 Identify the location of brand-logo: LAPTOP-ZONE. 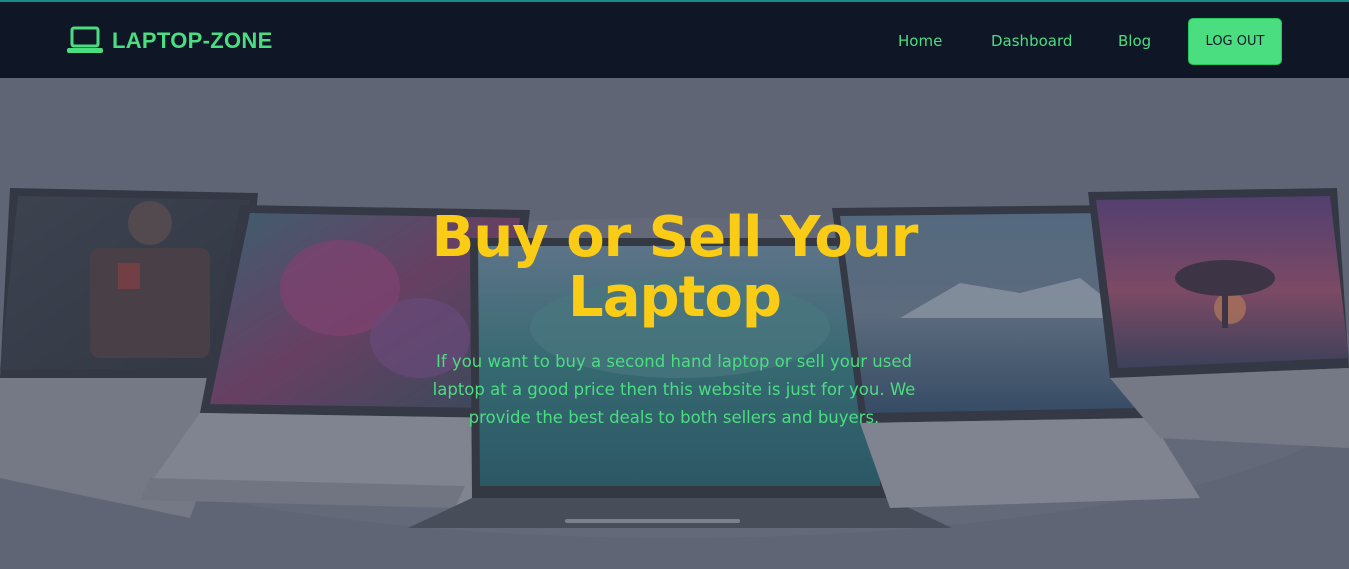
(169, 41).